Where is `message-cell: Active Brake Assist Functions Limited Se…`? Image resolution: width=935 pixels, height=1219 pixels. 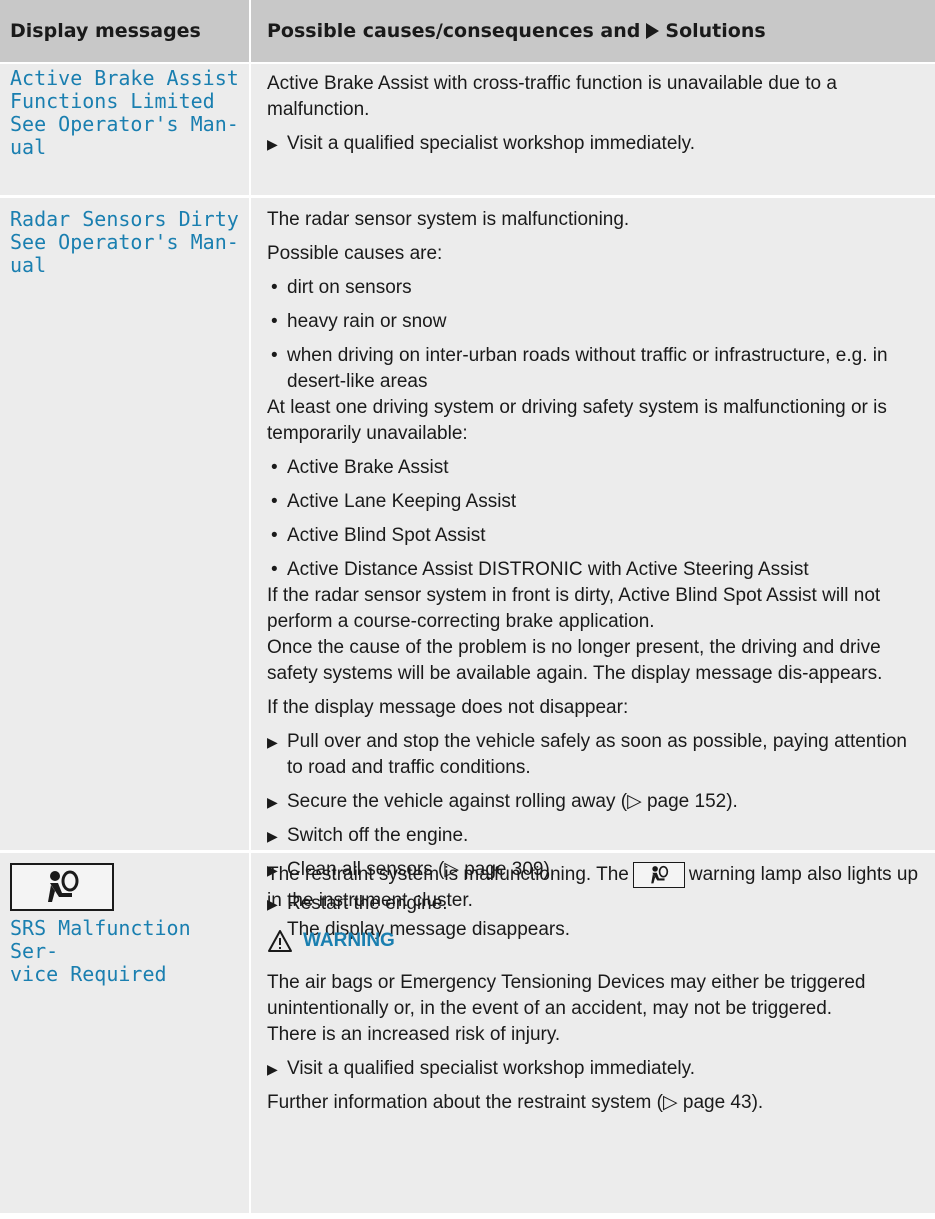
message-cell: Active Brake Assist Functions Limited Se… is located at coordinates (125, 129).